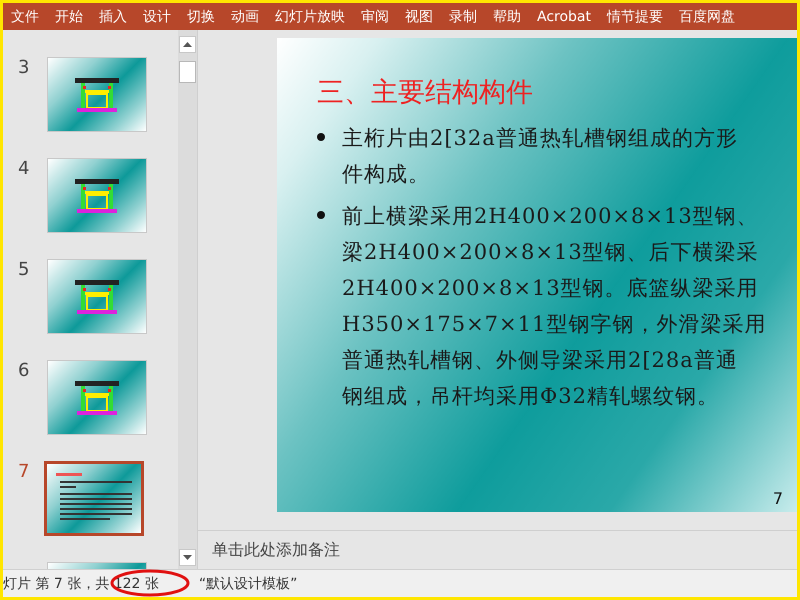  I want to click on slide-page-number: 7, so click(777, 498).